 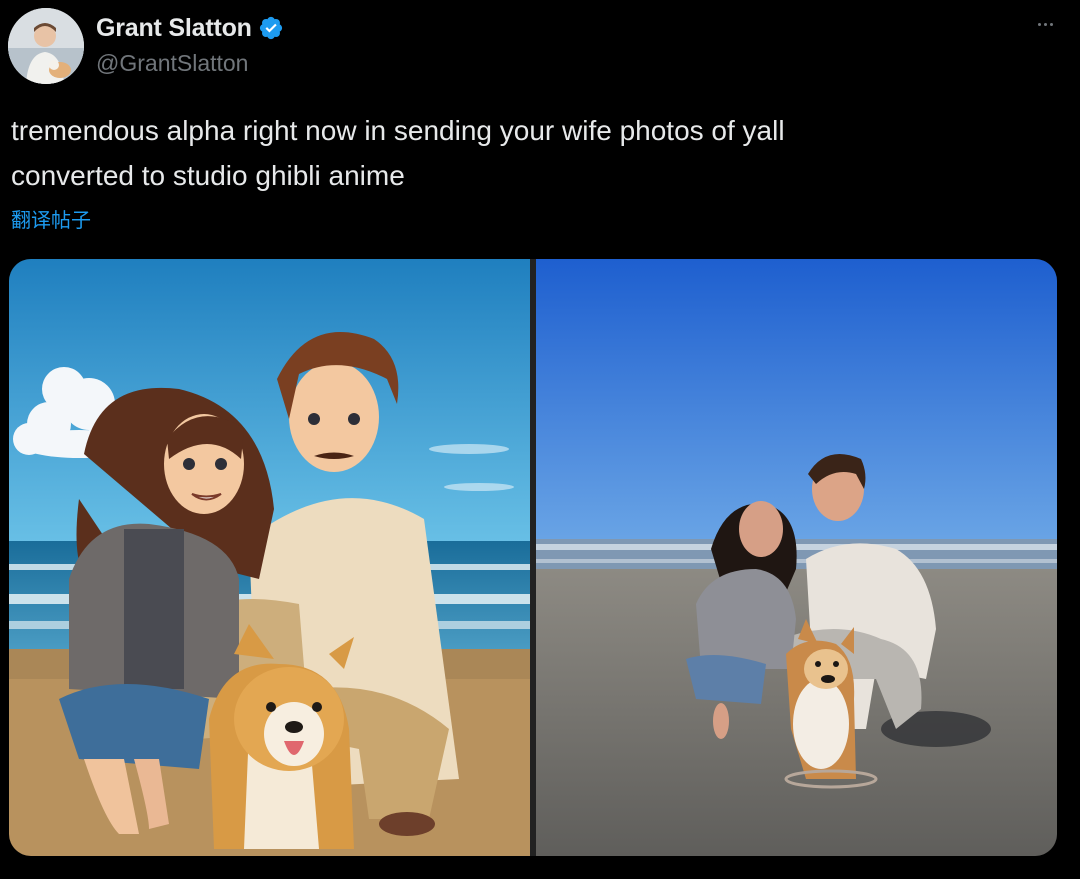 I want to click on more-dots-icon, so click(x=1045, y=24).